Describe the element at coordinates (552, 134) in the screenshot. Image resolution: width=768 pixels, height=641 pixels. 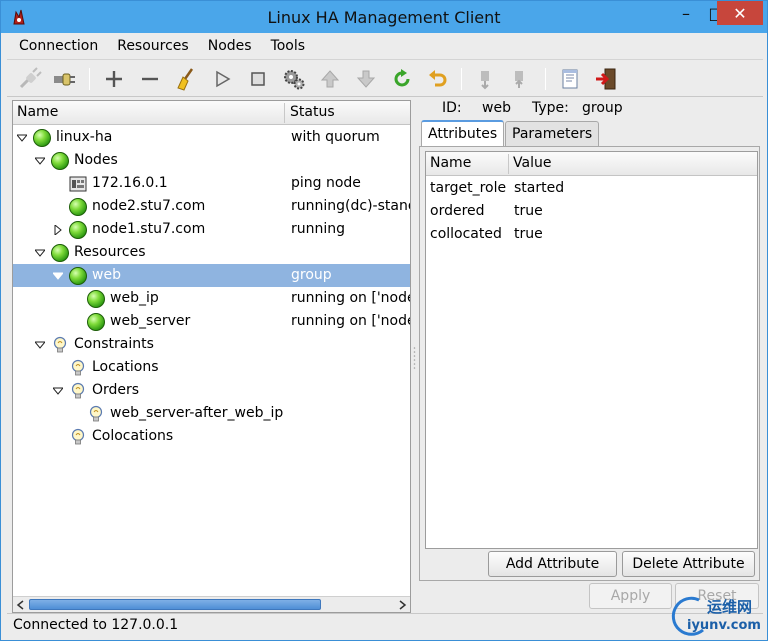
I see `tab-parameters: Parameters` at that location.